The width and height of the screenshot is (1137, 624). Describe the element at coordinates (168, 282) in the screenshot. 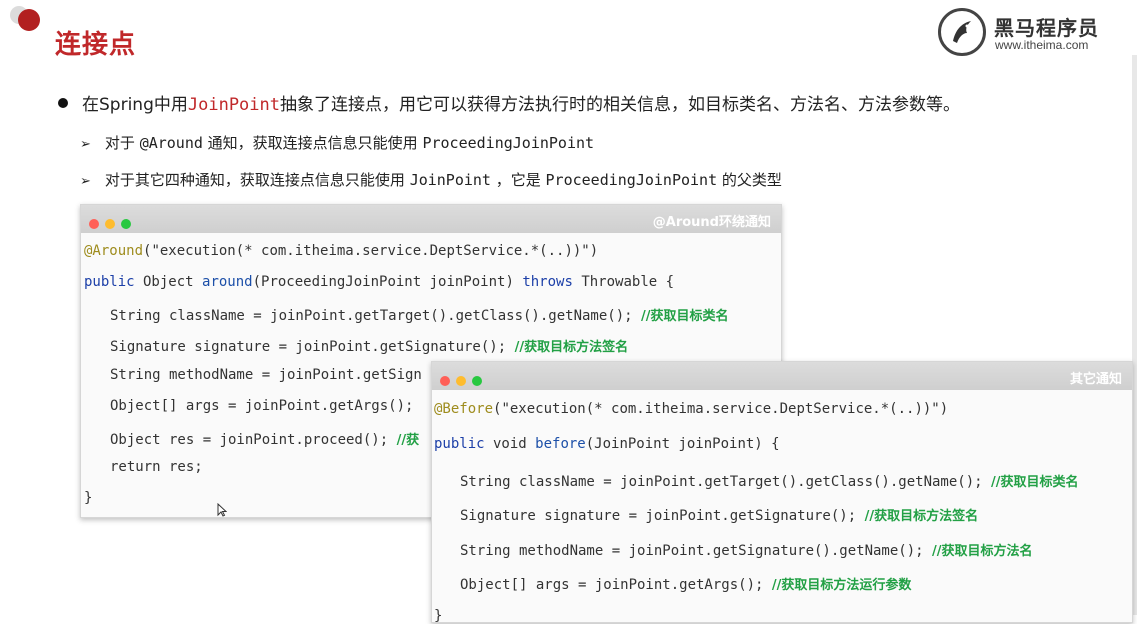

I see `code-text: Object` at that location.